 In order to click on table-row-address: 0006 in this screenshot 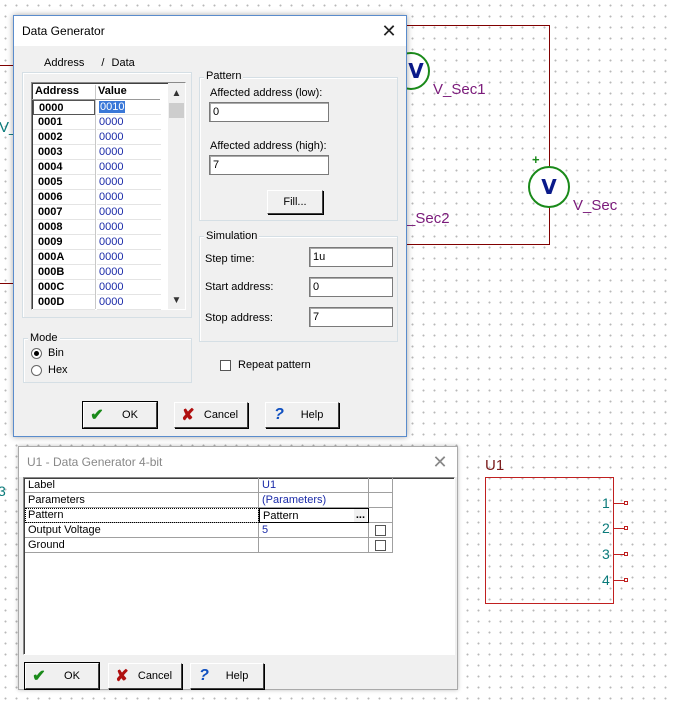, I will do `click(64, 197)`.